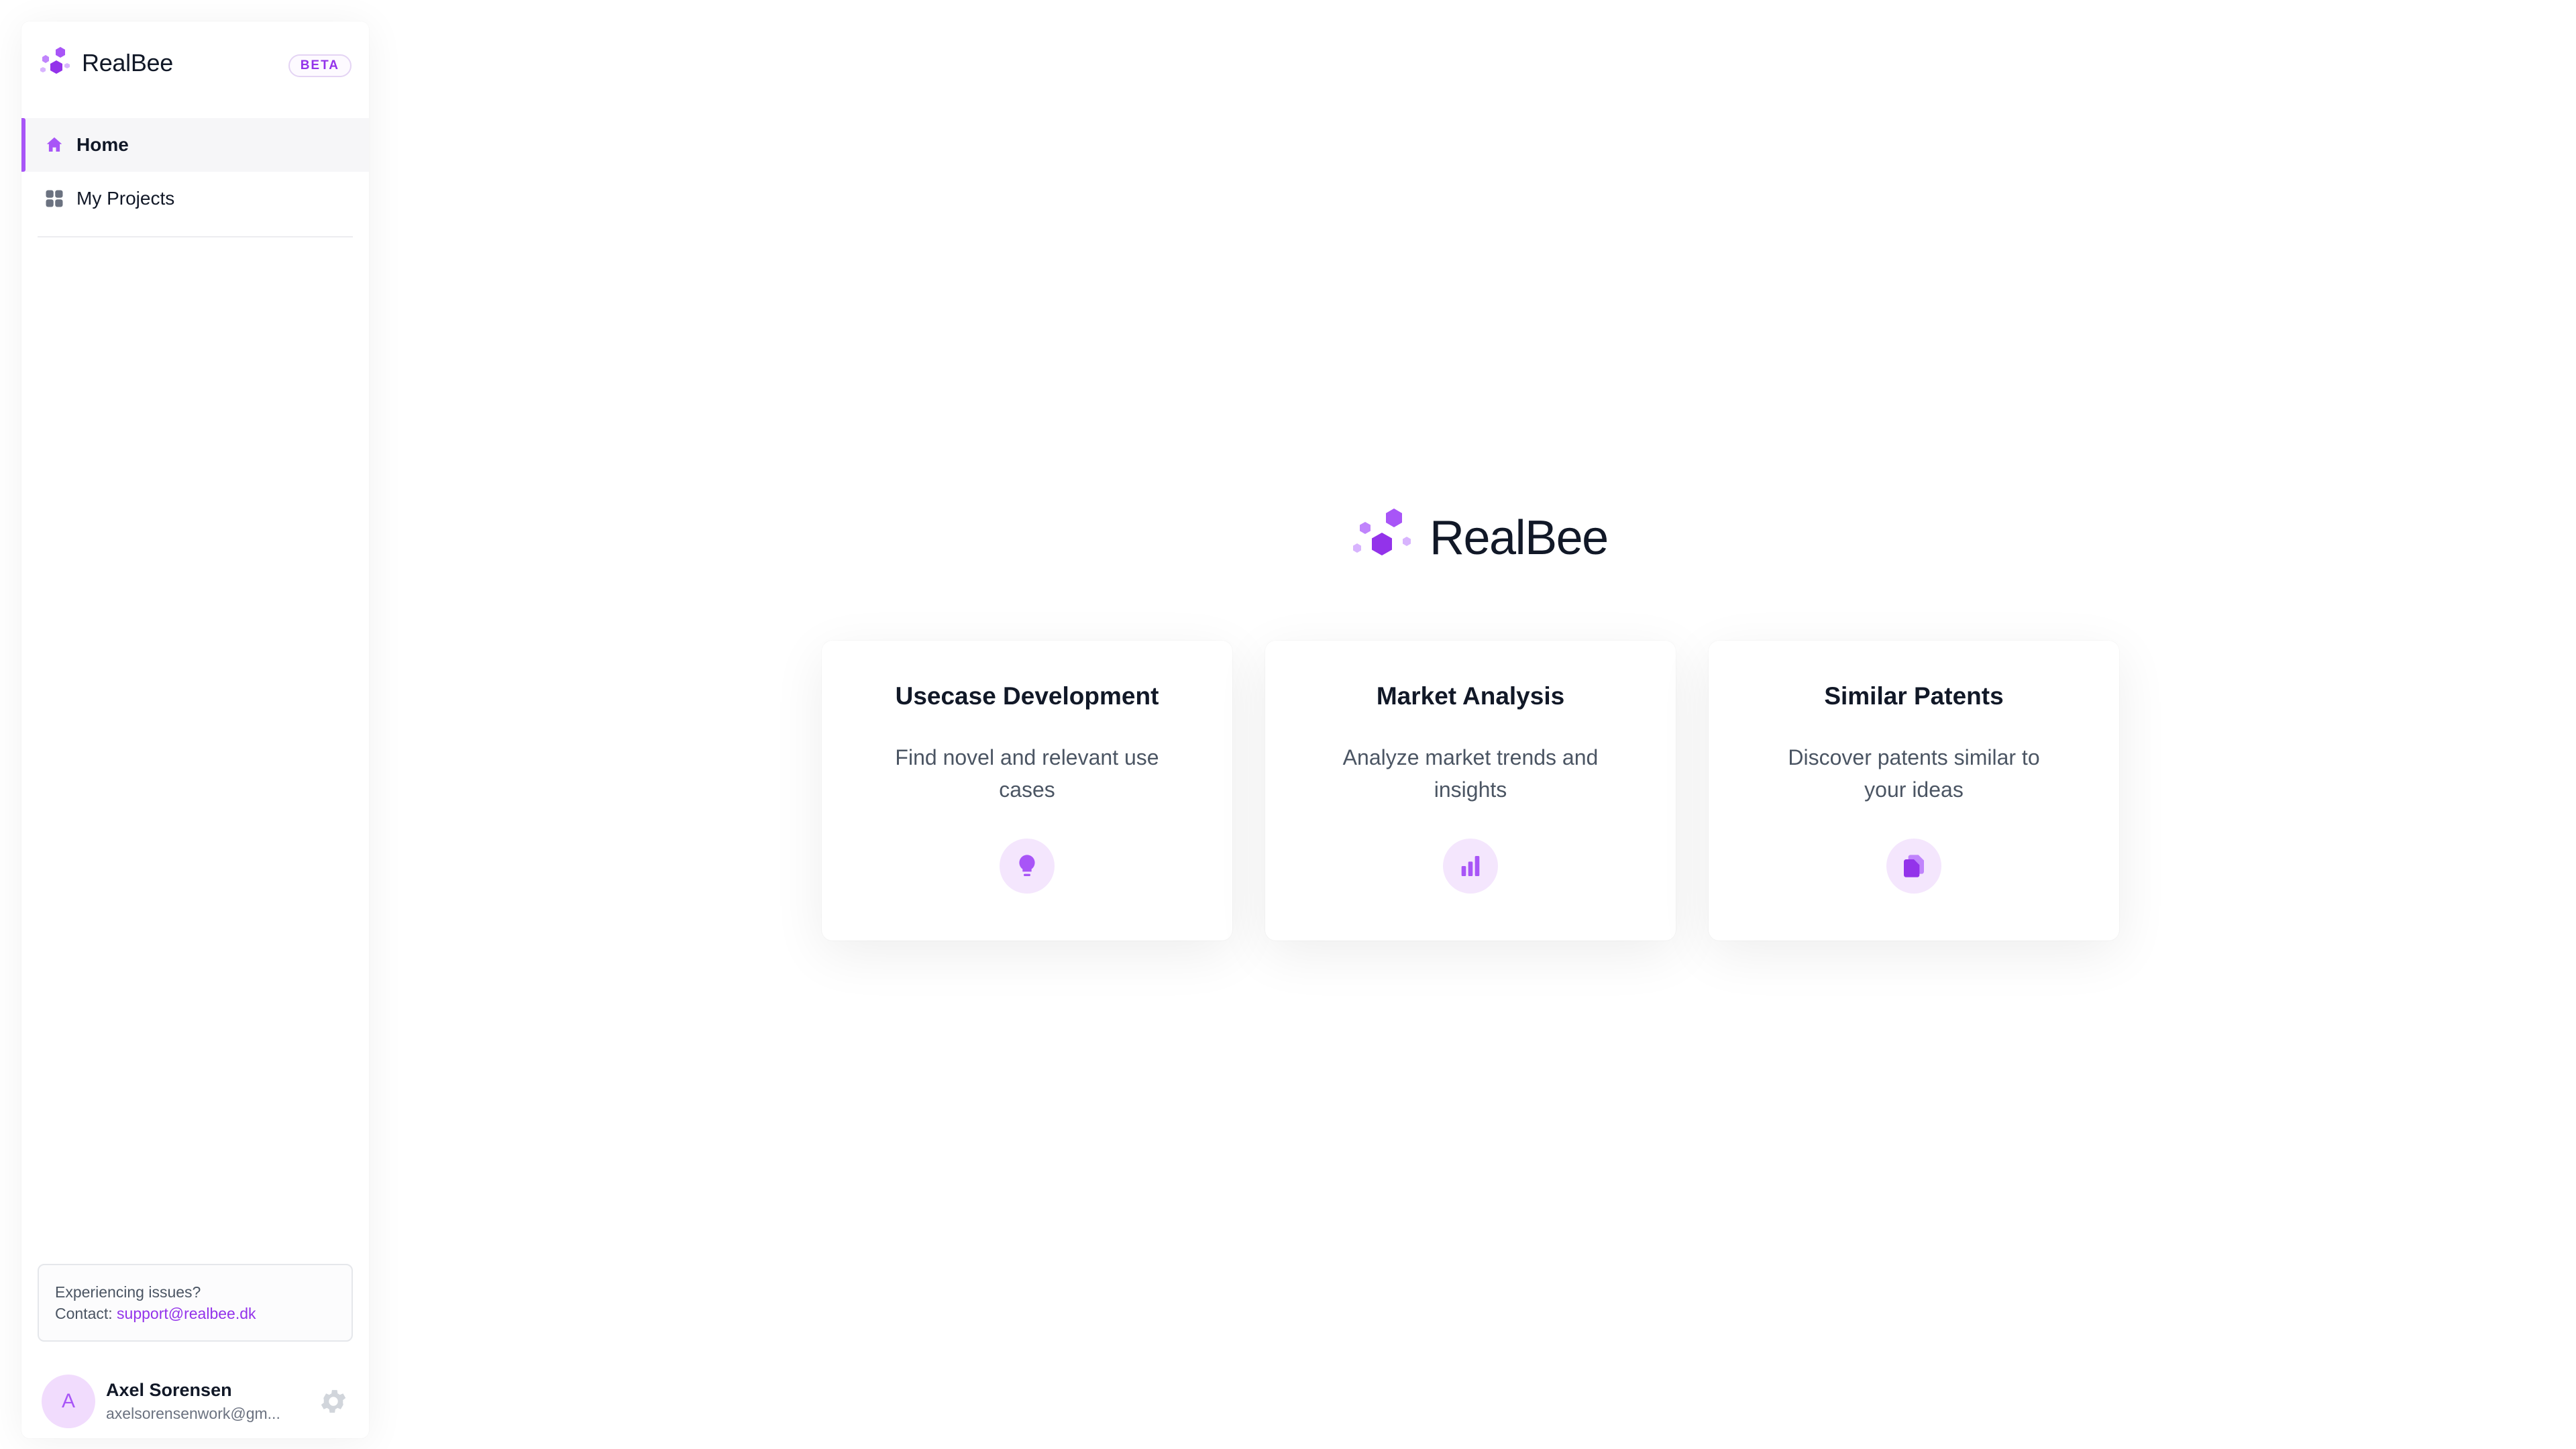 The image size is (2576, 1449). What do you see at coordinates (1027, 696) in the screenshot?
I see `card-title: Usecase Development` at bounding box center [1027, 696].